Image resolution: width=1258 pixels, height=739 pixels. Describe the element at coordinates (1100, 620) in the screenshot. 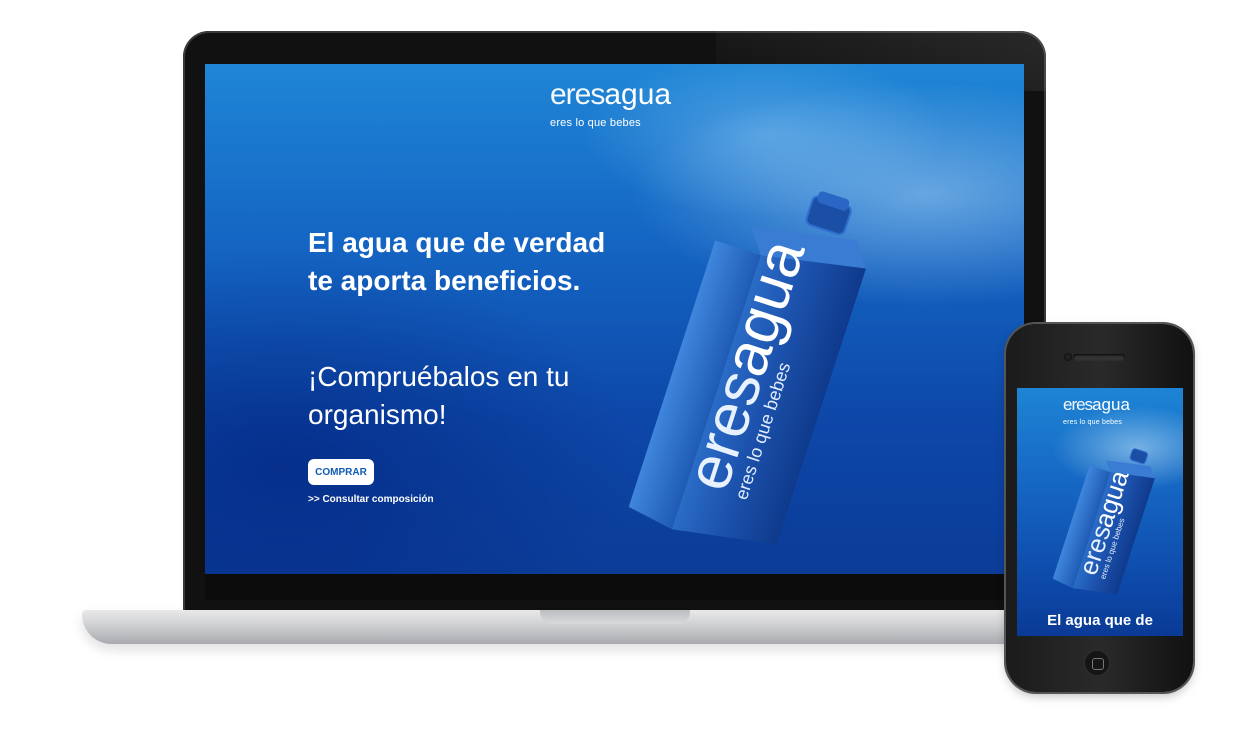

I see `phone-hero-title: El agua que de` at that location.